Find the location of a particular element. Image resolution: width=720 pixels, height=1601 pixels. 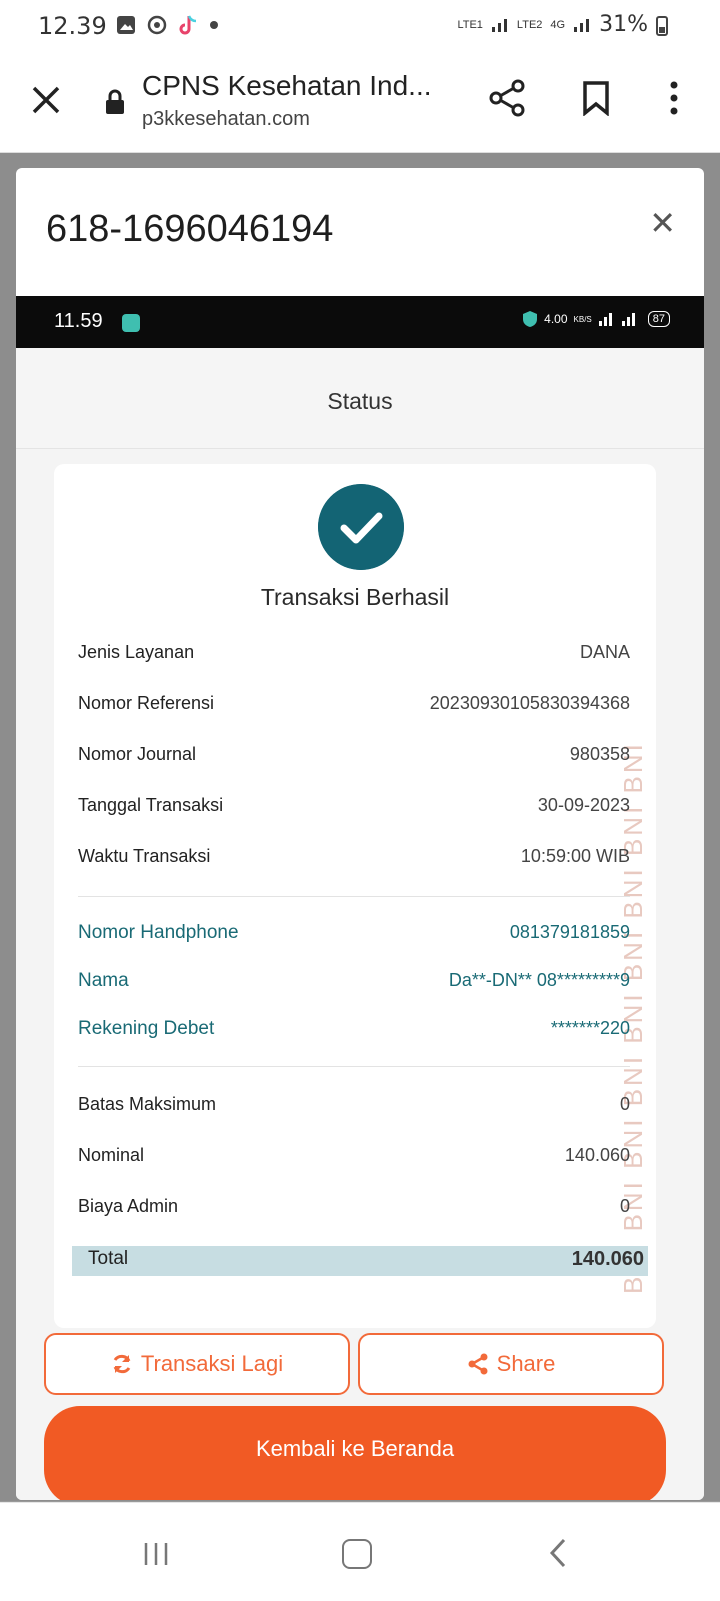

lock-icon is located at coordinates (115, 101).